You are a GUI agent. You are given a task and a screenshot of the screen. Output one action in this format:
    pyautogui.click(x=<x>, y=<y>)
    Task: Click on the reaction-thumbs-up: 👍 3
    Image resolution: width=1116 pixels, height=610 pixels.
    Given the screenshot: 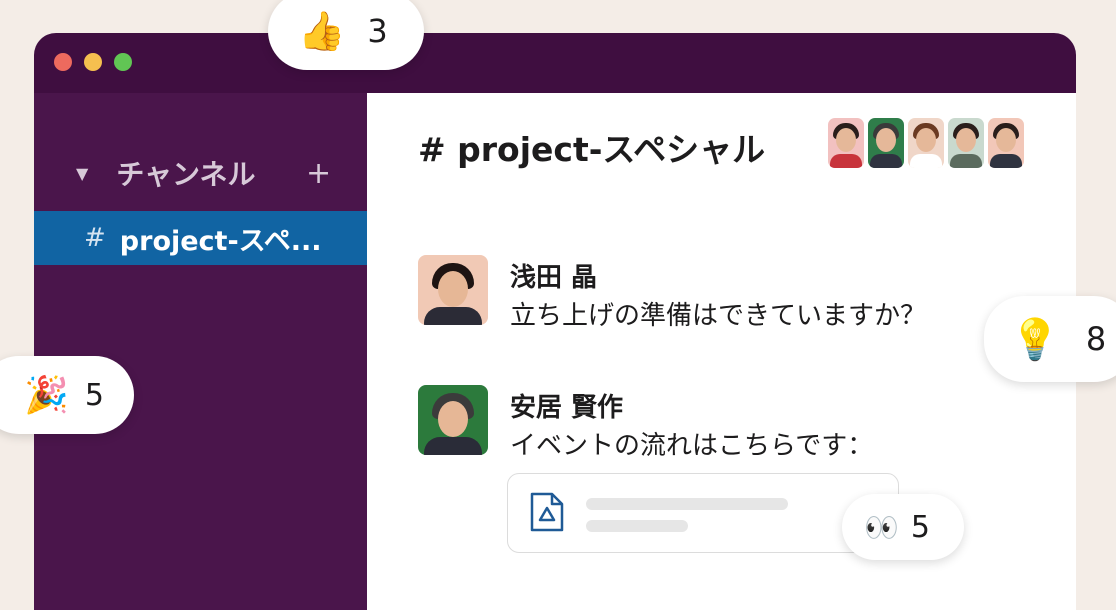 What is the action you would take?
    pyautogui.click(x=346, y=35)
    